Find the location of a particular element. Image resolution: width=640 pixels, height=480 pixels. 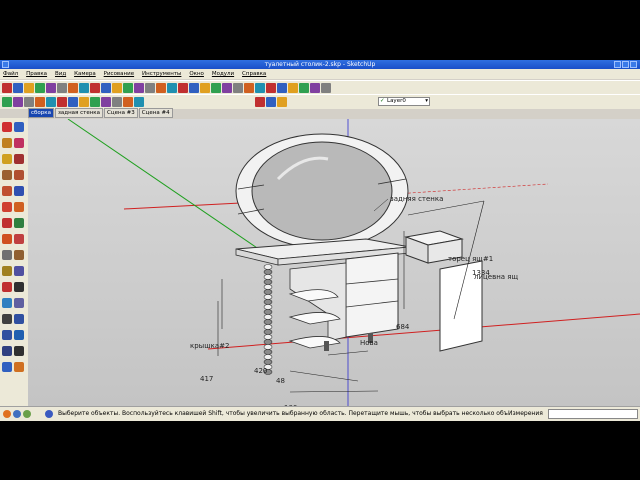

paint-icon is located at coordinates (29, 88).